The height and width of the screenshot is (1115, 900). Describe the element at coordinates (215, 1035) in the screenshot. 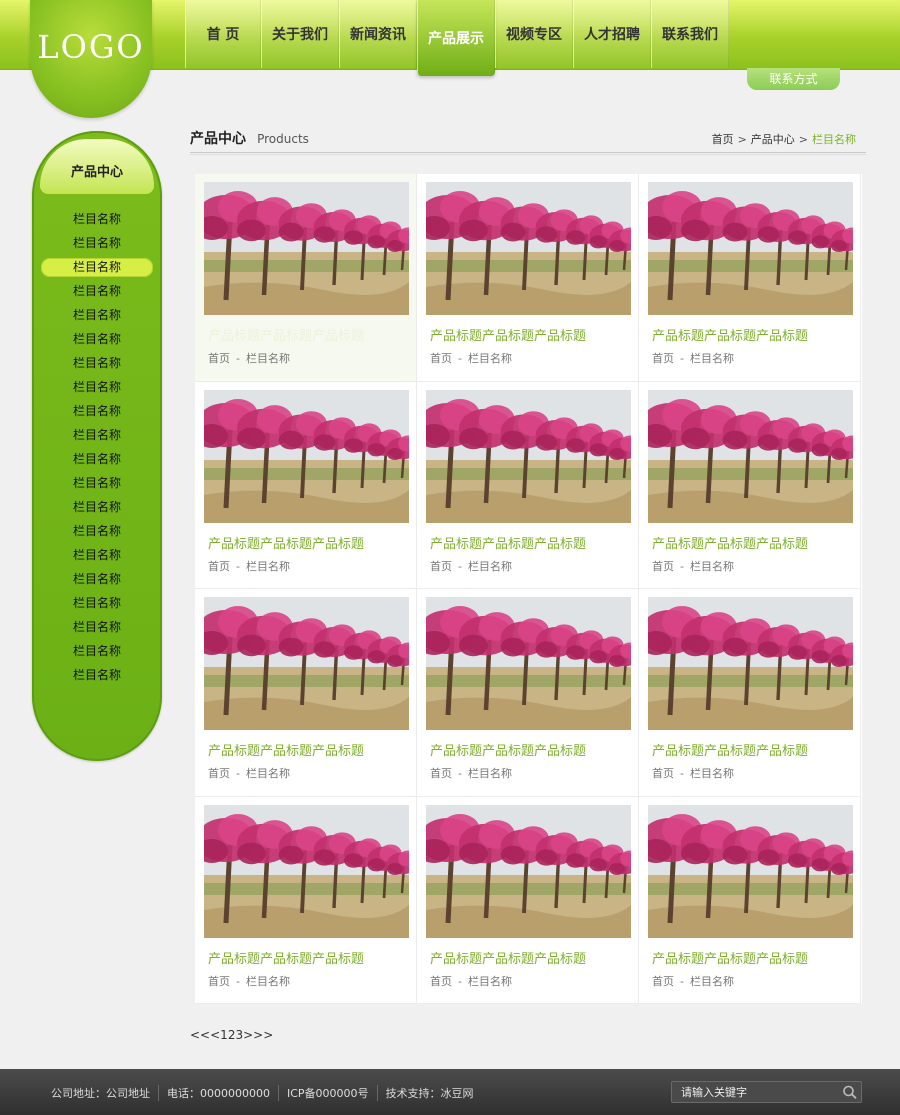

I see `prev-page-link: <` at that location.